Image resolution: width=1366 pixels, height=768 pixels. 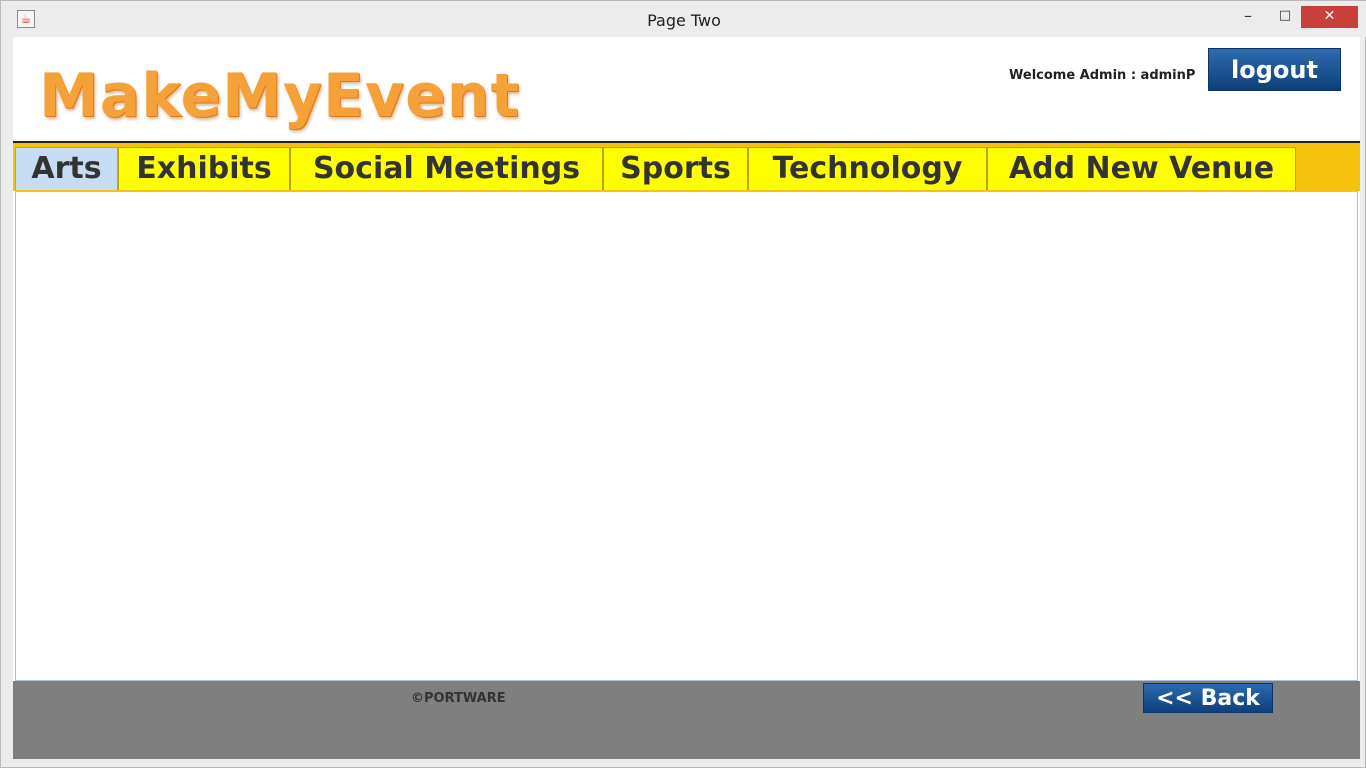 What do you see at coordinates (1208, 698) in the screenshot?
I see `back-button: << Back` at bounding box center [1208, 698].